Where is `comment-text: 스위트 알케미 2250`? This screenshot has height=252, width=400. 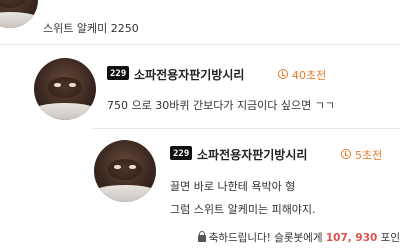 comment-text: 스위트 알케미 2250 is located at coordinates (91, 28).